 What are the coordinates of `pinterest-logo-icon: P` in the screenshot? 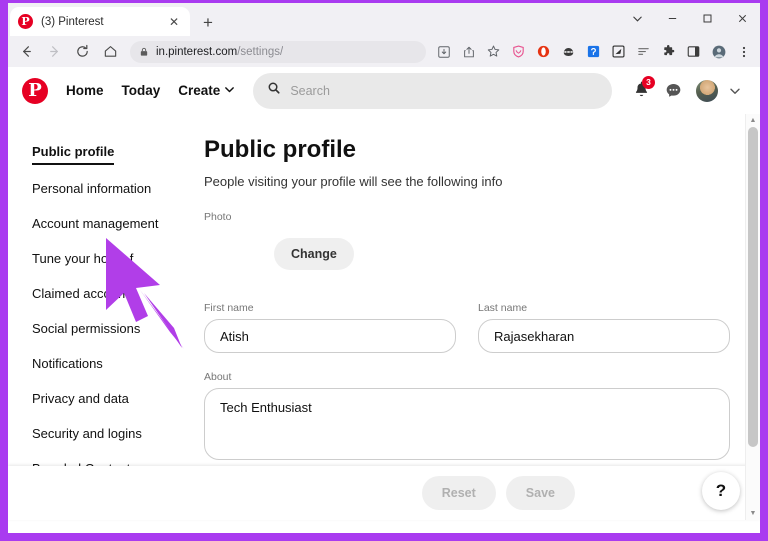 It's located at (35, 90).